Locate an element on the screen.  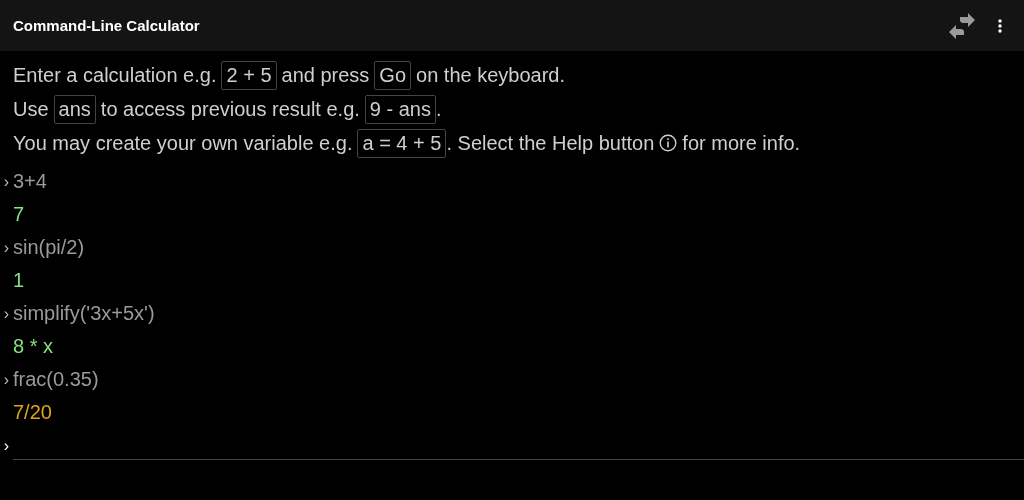
input-expression: frac(0.35) is located at coordinates (56, 379).